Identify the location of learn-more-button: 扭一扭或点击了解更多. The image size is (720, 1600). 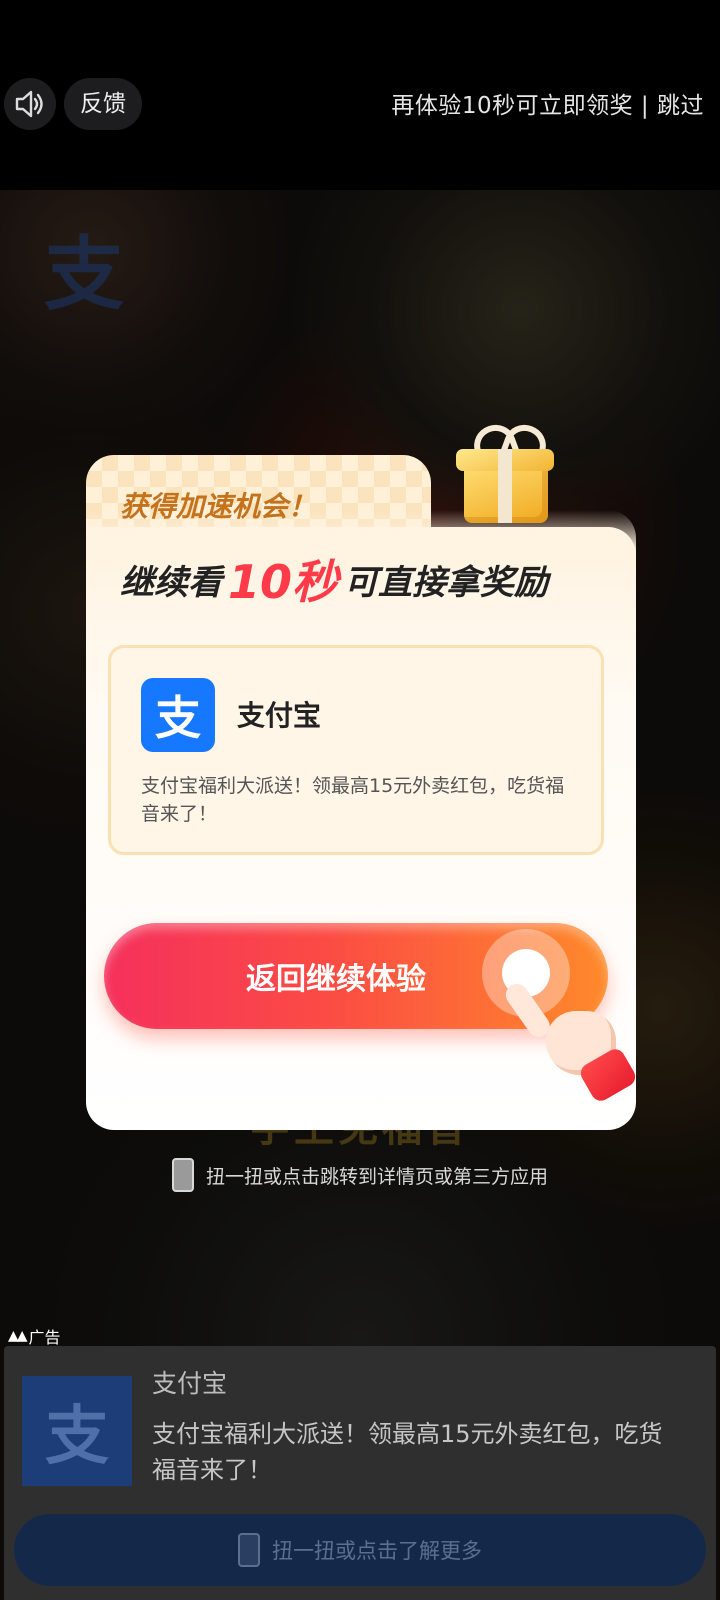
(360, 1550).